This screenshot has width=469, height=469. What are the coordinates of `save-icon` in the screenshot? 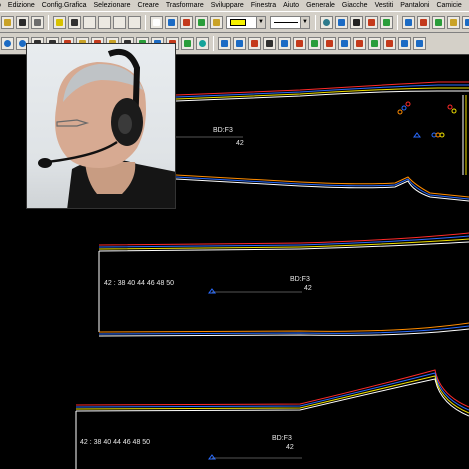 It's located at (22, 22).